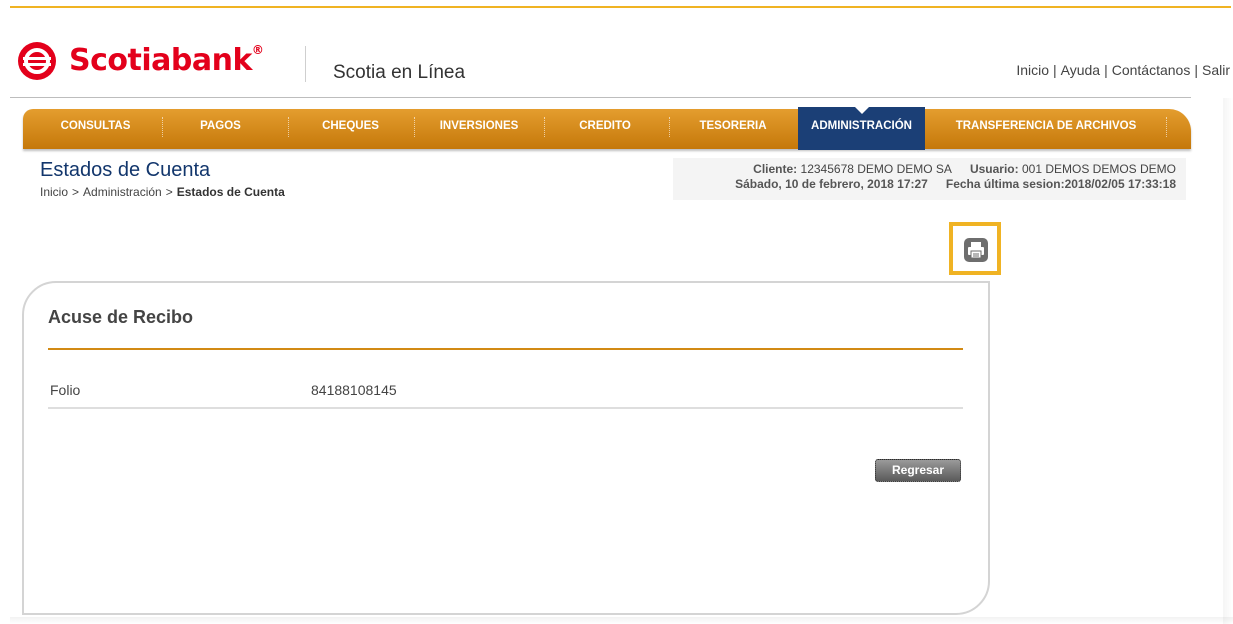 The height and width of the screenshot is (624, 1233). What do you see at coordinates (54, 192) in the screenshot?
I see `breadcrumb-inicio: Inicio` at bounding box center [54, 192].